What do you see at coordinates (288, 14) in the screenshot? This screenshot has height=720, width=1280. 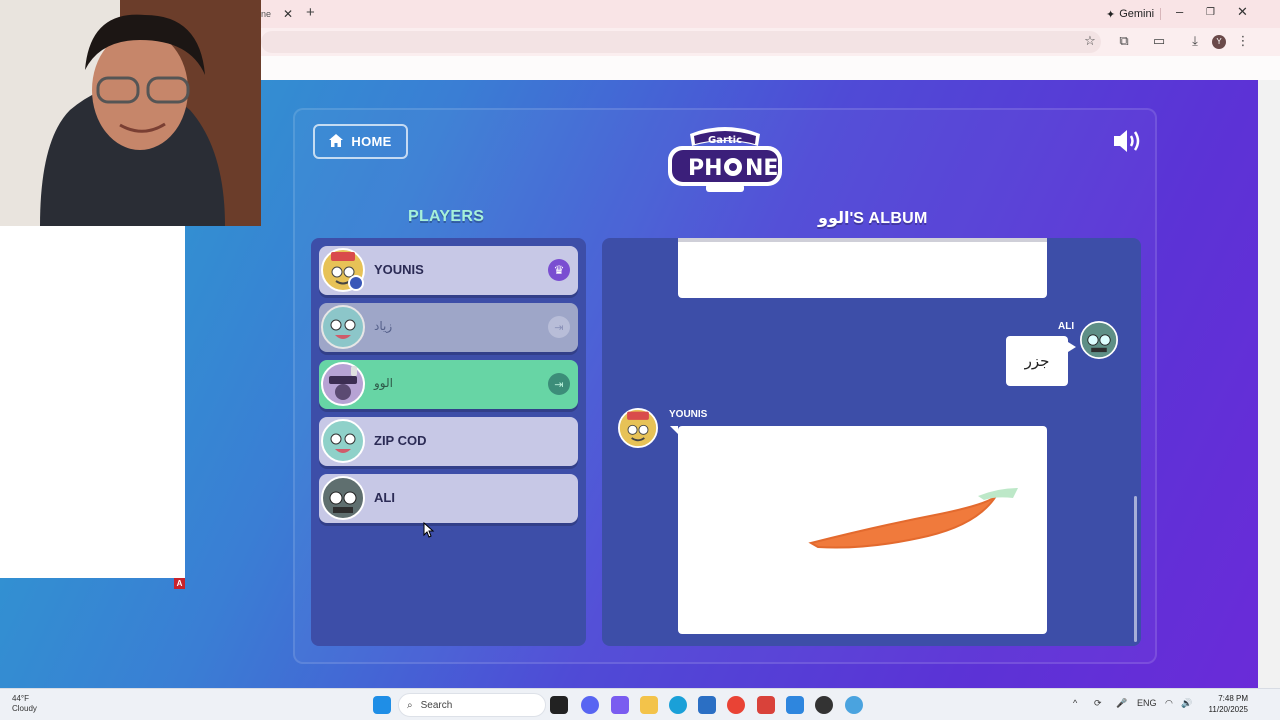 I see `tab-close-icon: ✕` at bounding box center [288, 14].